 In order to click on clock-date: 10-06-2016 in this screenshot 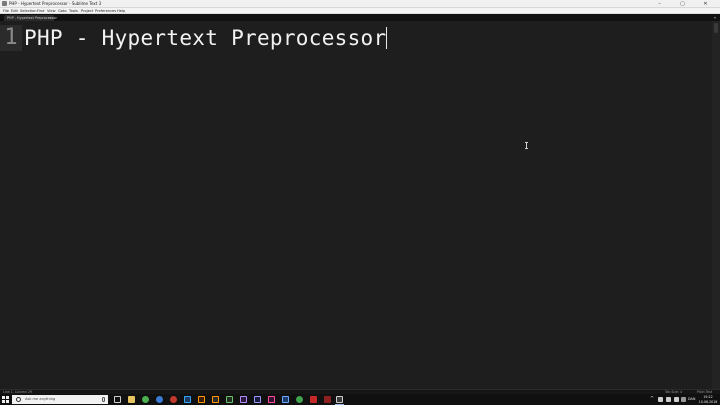, I will do `click(708, 401)`.